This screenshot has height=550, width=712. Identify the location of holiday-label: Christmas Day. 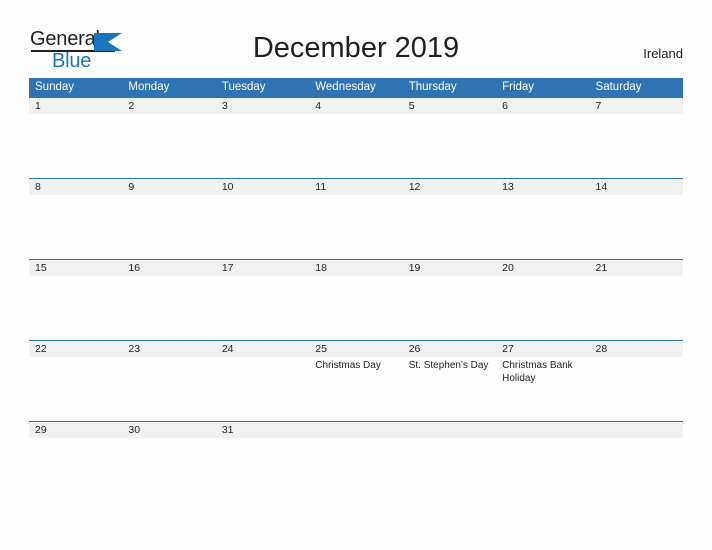
(348, 365).